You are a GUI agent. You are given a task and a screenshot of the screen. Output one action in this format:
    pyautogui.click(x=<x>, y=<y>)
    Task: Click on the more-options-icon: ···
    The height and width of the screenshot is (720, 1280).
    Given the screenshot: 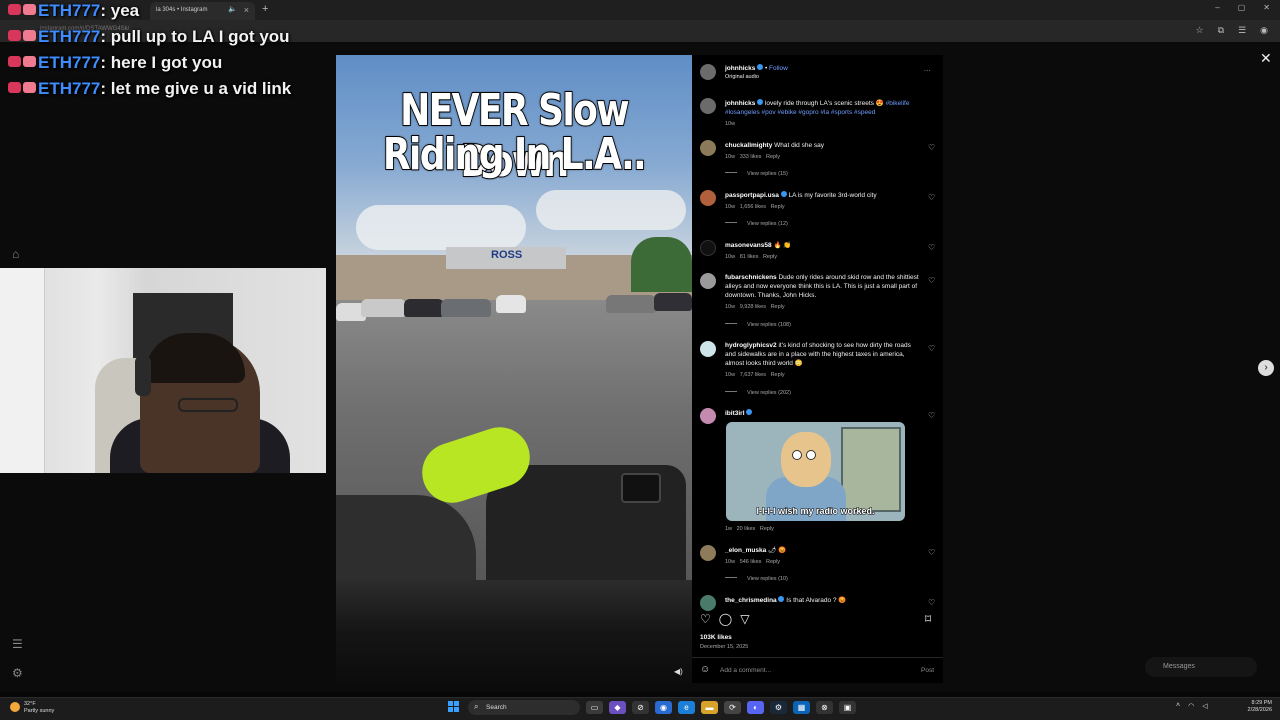 What is the action you would take?
    pyautogui.click(x=927, y=70)
    